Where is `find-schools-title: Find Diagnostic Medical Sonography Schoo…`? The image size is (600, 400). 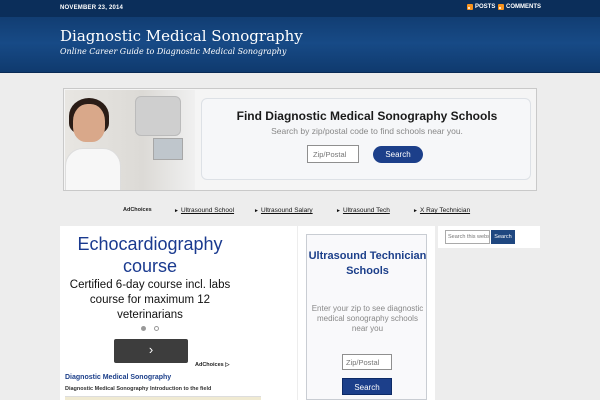
find-schools-title: Find Diagnostic Medical Sonography Schoo… is located at coordinates (367, 116).